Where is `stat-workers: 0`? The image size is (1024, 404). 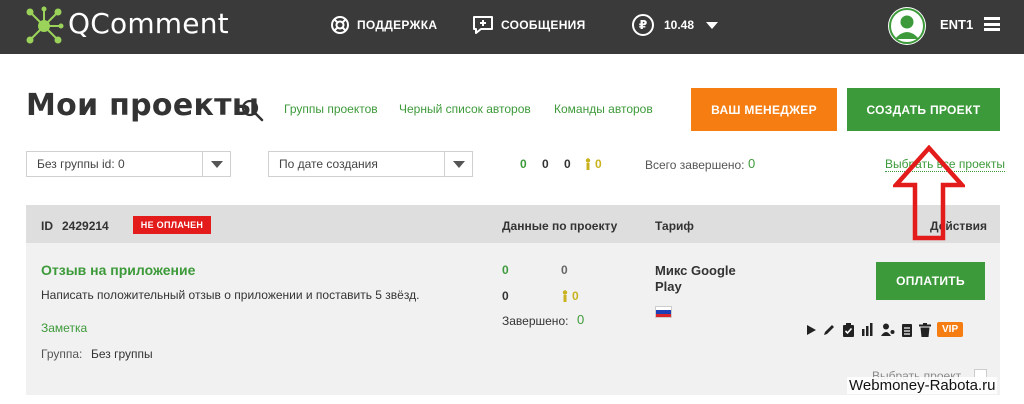 stat-workers: 0 is located at coordinates (570, 296).